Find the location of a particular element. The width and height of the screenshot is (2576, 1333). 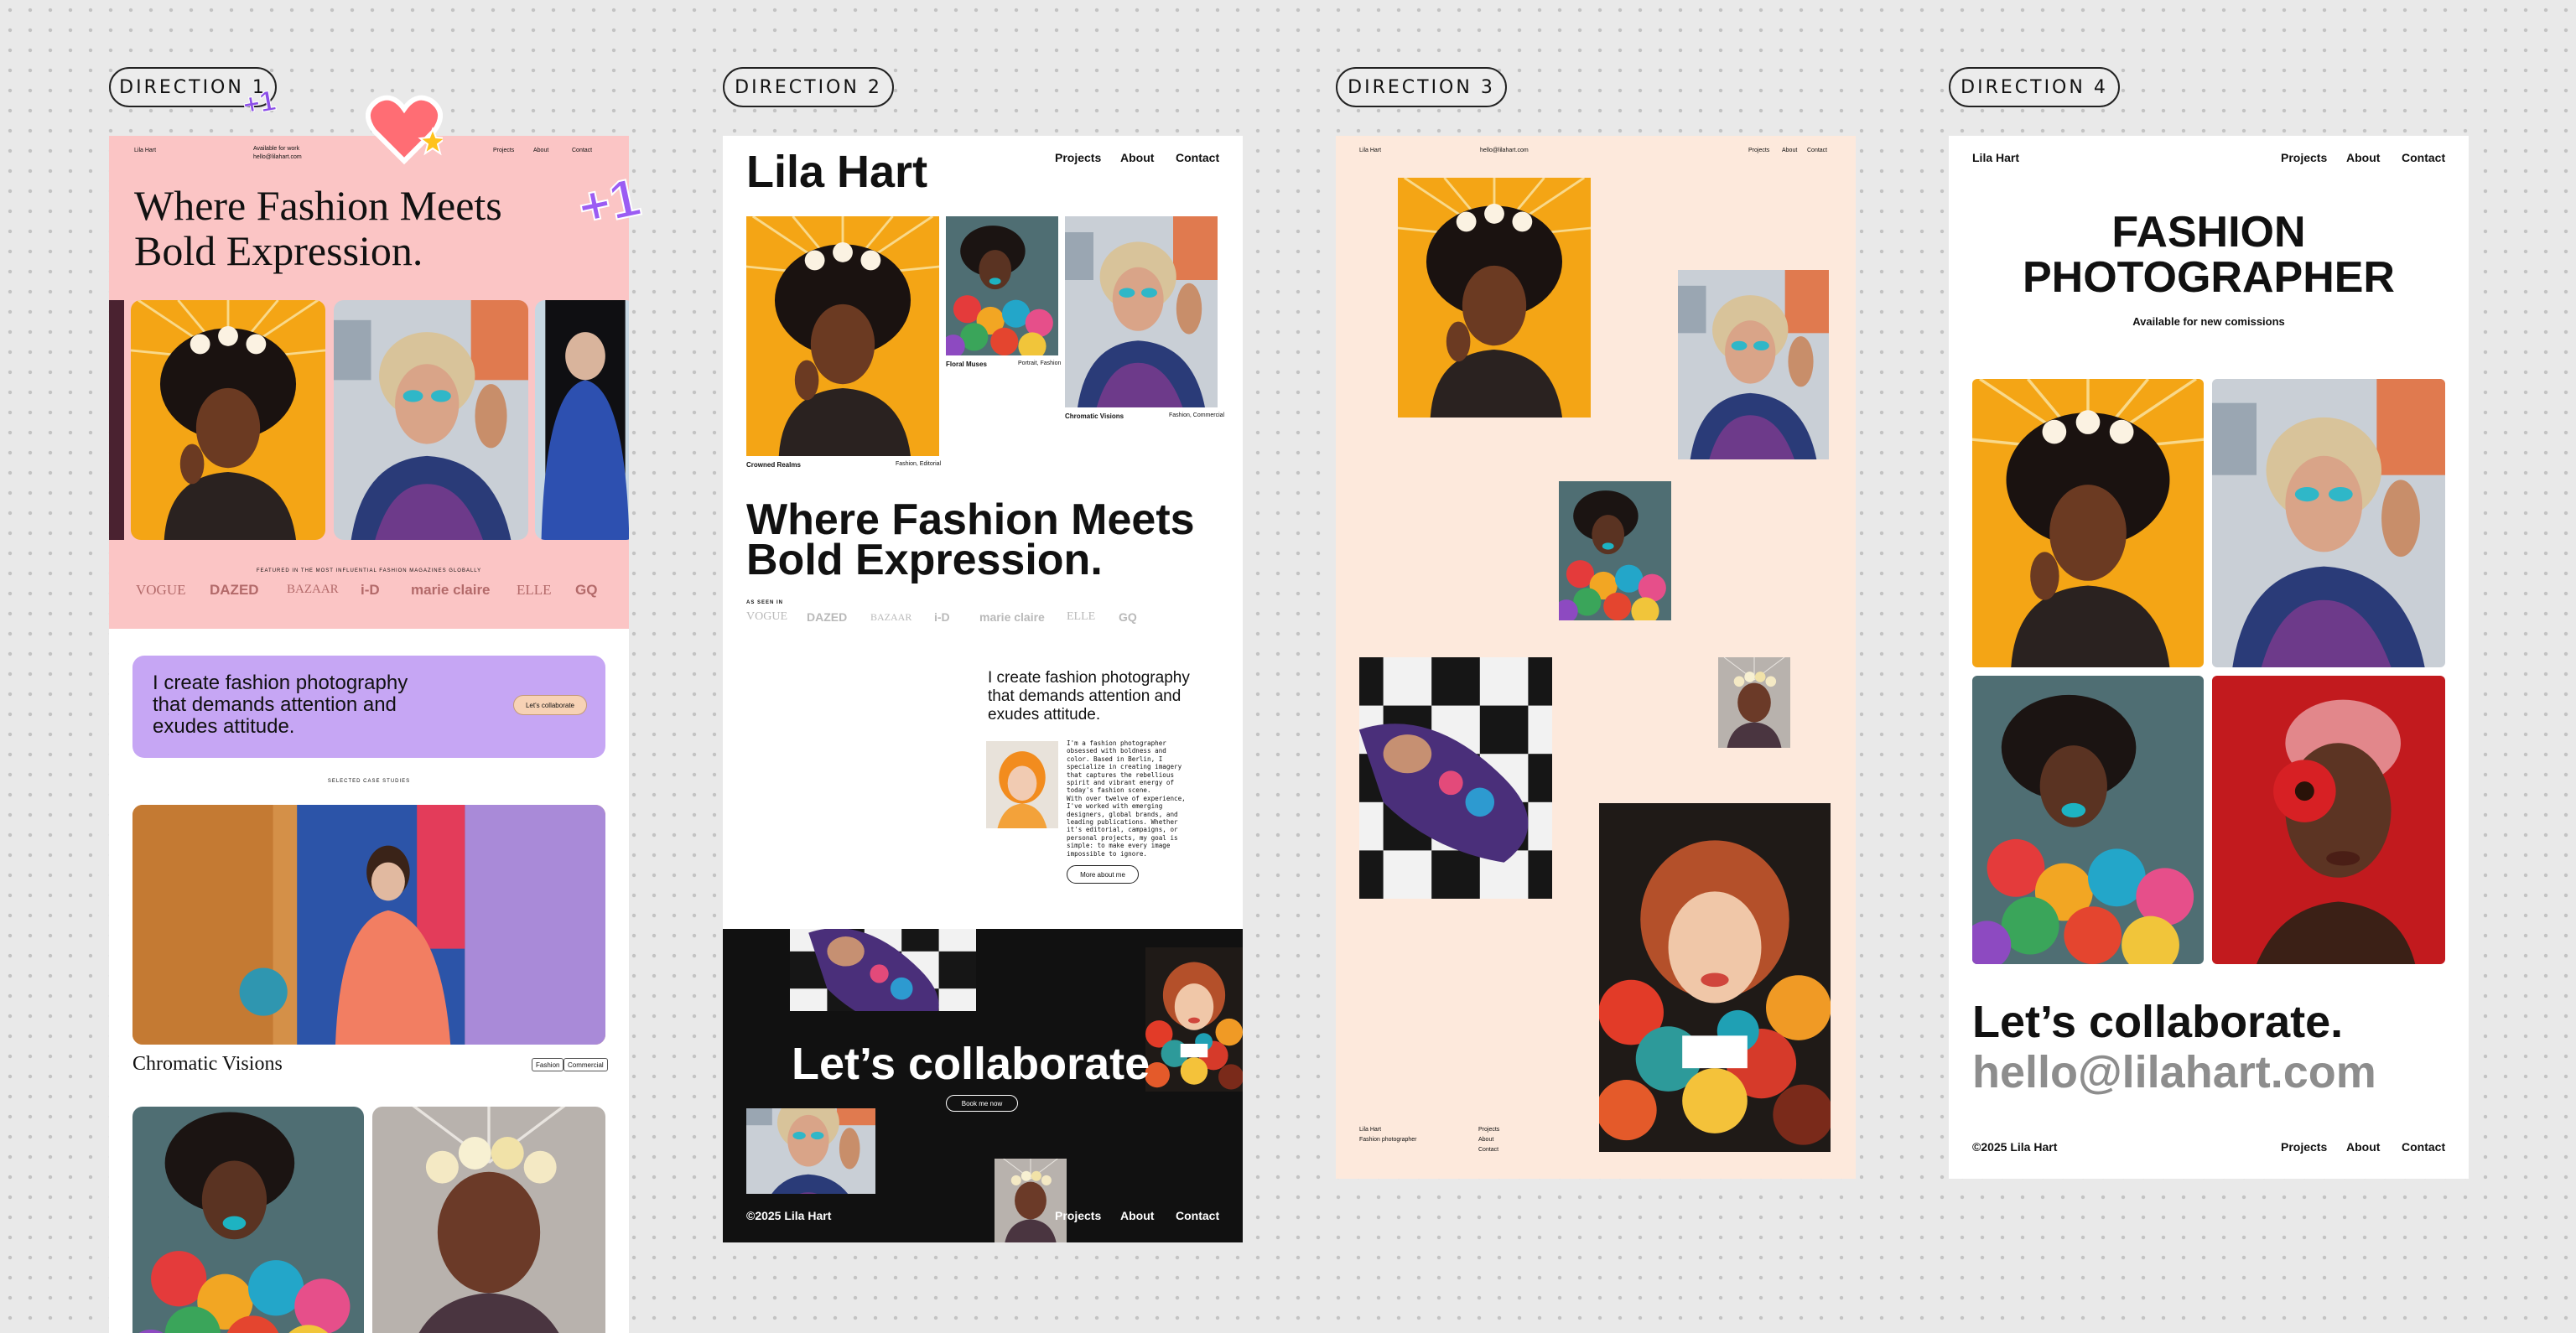

d4-email-link: hello@lilahart.com is located at coordinates (2174, 1072).